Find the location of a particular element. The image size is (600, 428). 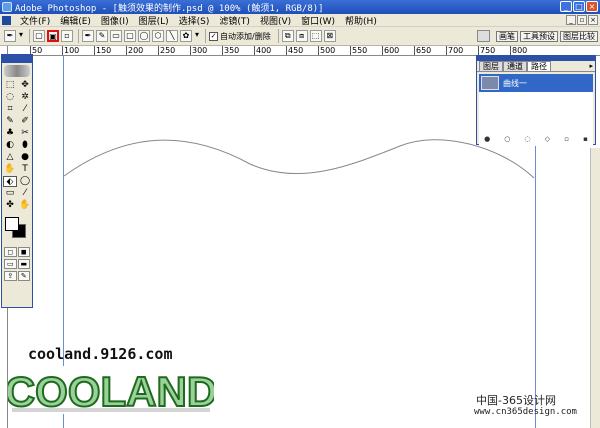

slice-tool-icon: ⁄ is located at coordinates (25, 109).